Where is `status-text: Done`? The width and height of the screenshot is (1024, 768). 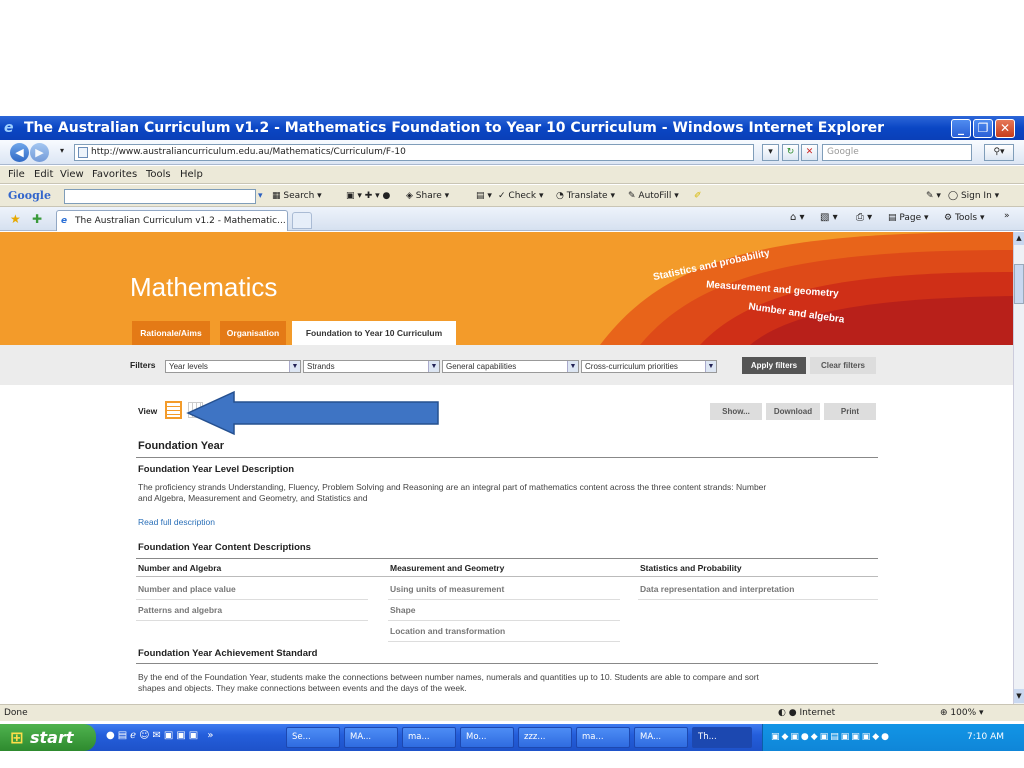 status-text: Done is located at coordinates (16, 713).